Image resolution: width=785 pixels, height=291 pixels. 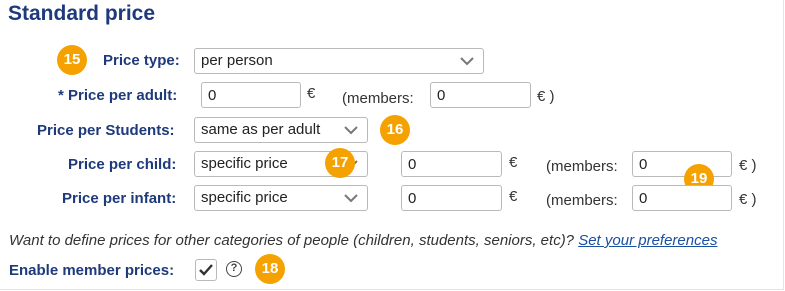 I want to click on child-select-value: specific price, so click(x=244, y=163).